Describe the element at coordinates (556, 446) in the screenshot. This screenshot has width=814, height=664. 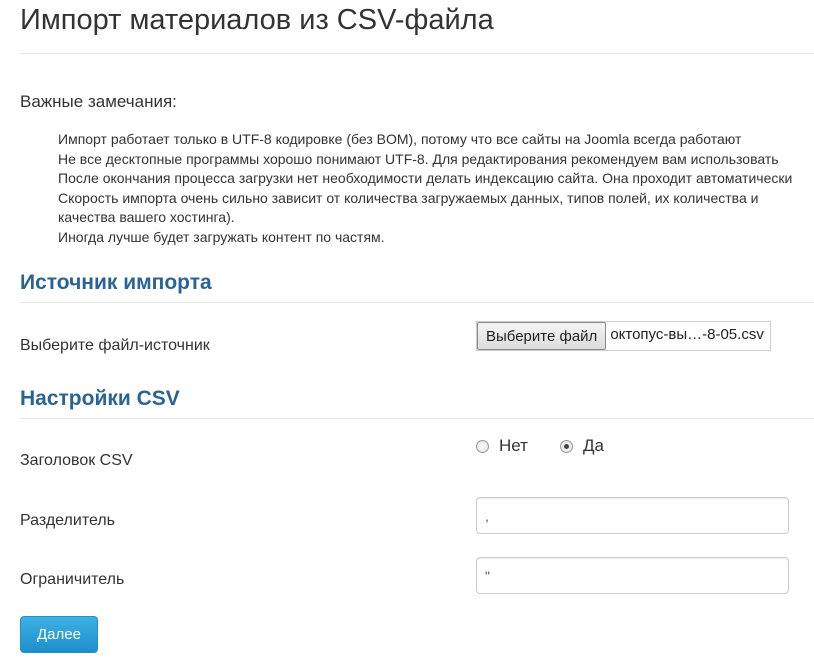
I see `csv-header-radio-group: Нет Да` at that location.